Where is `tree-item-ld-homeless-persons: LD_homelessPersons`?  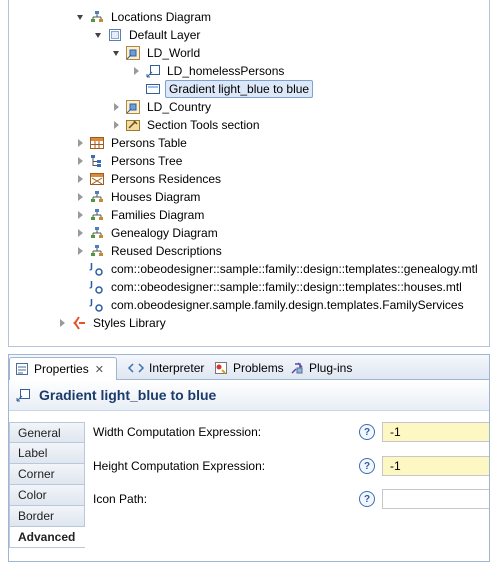 tree-item-ld-homeless-persons: LD_homelessPersons is located at coordinates (208, 71).